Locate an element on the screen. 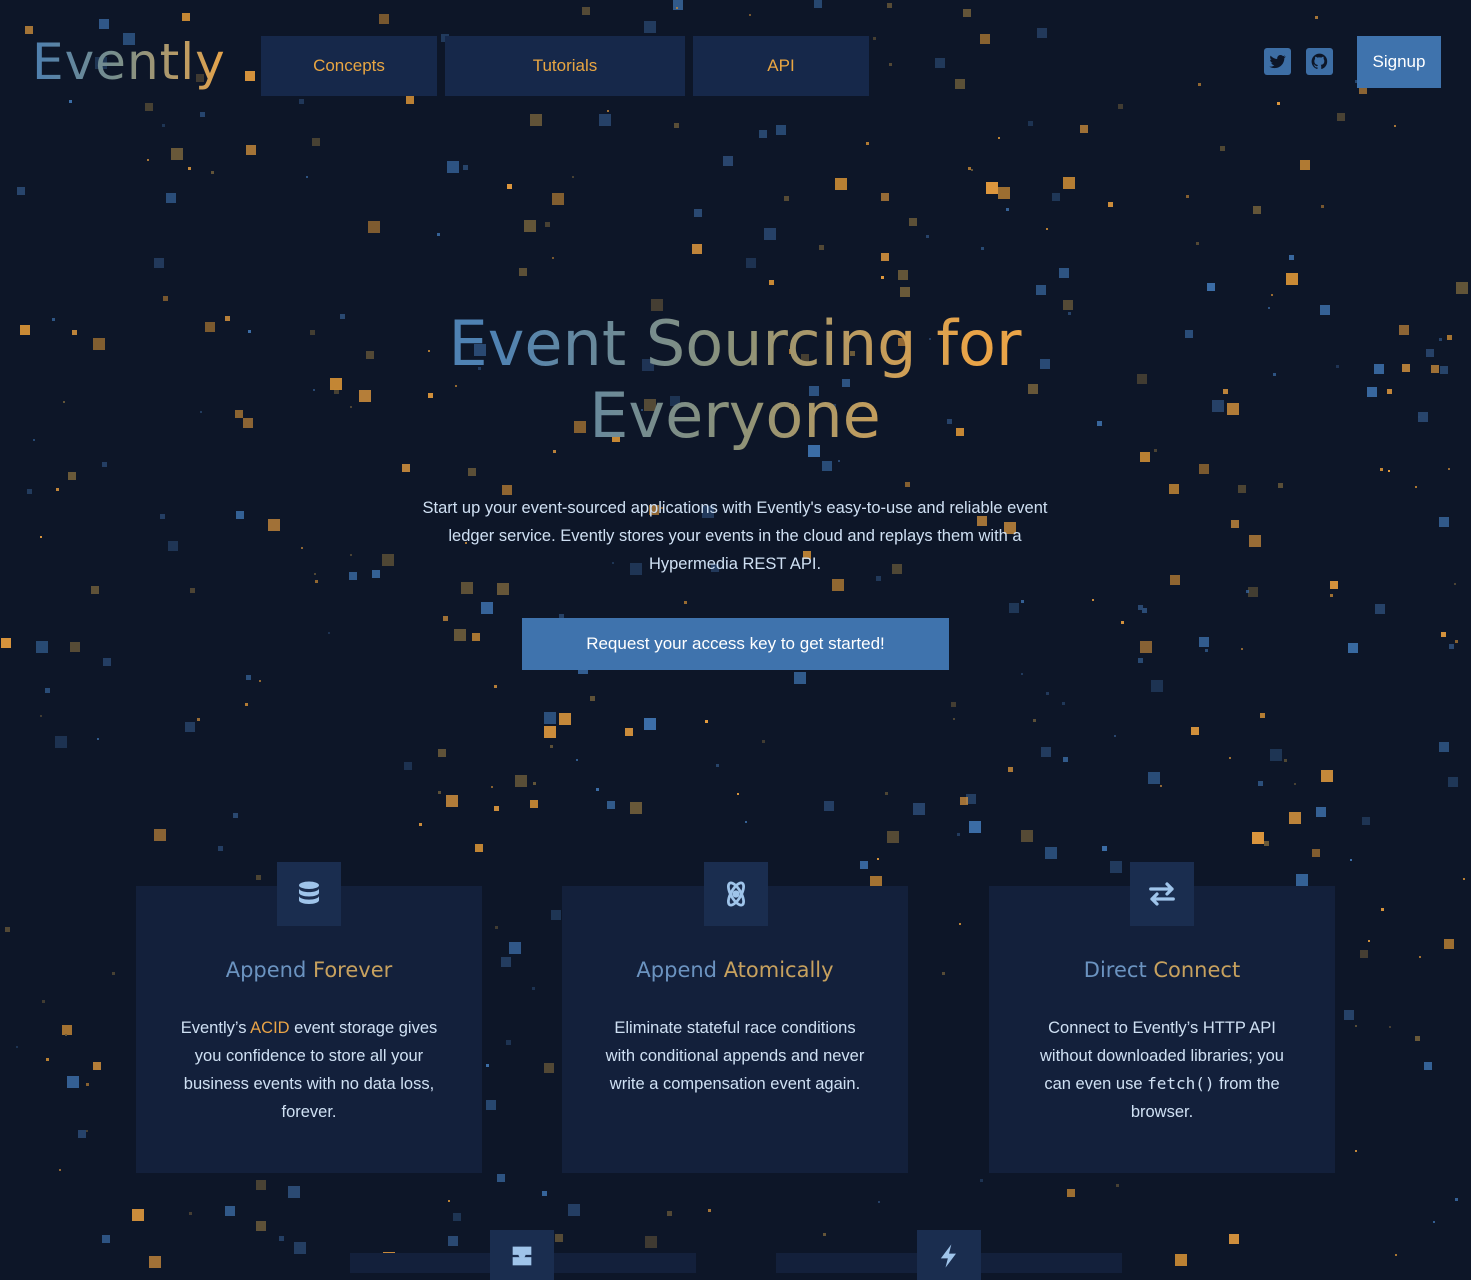 This screenshot has height=1280, width=1471. evently-logo: Evently is located at coordinates (129, 62).